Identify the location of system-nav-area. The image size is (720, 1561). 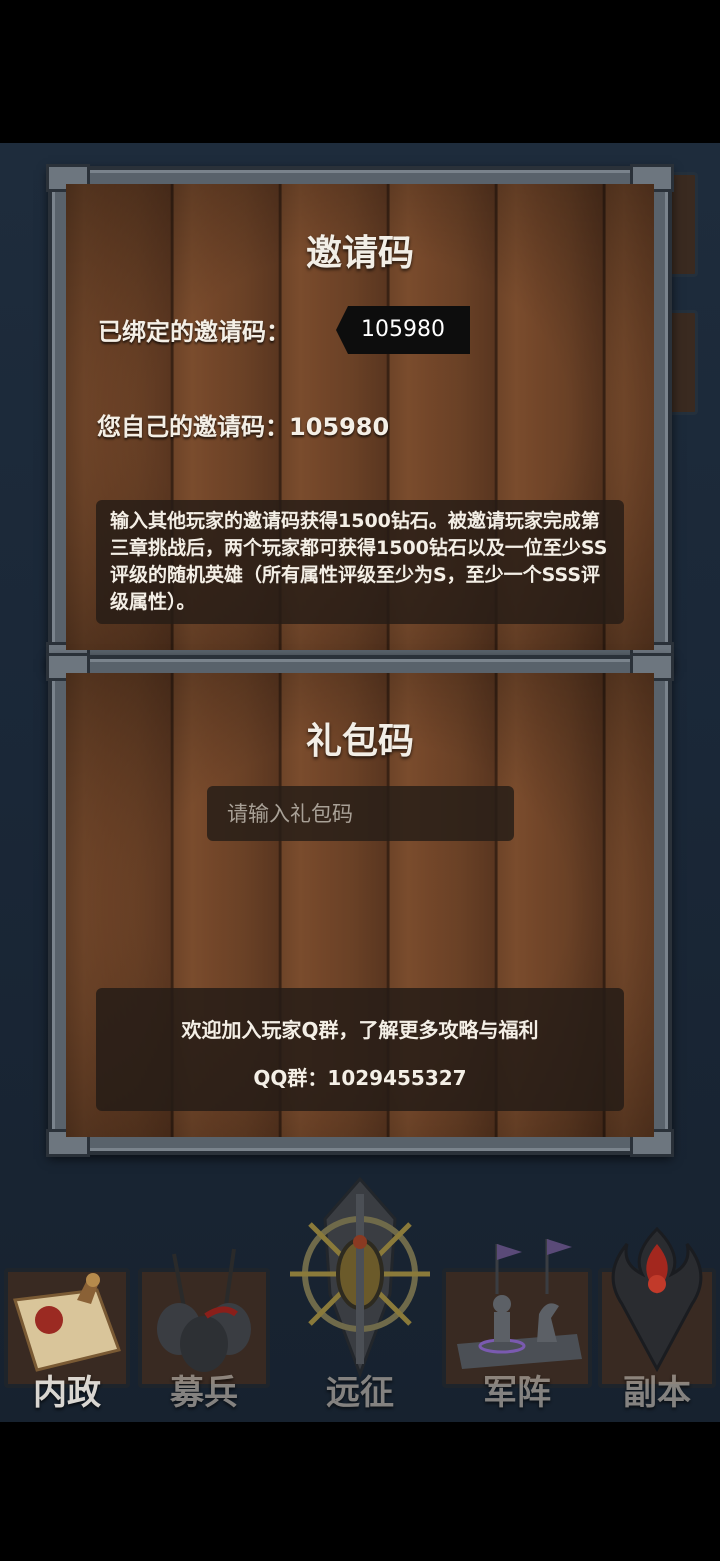
(360, 1491).